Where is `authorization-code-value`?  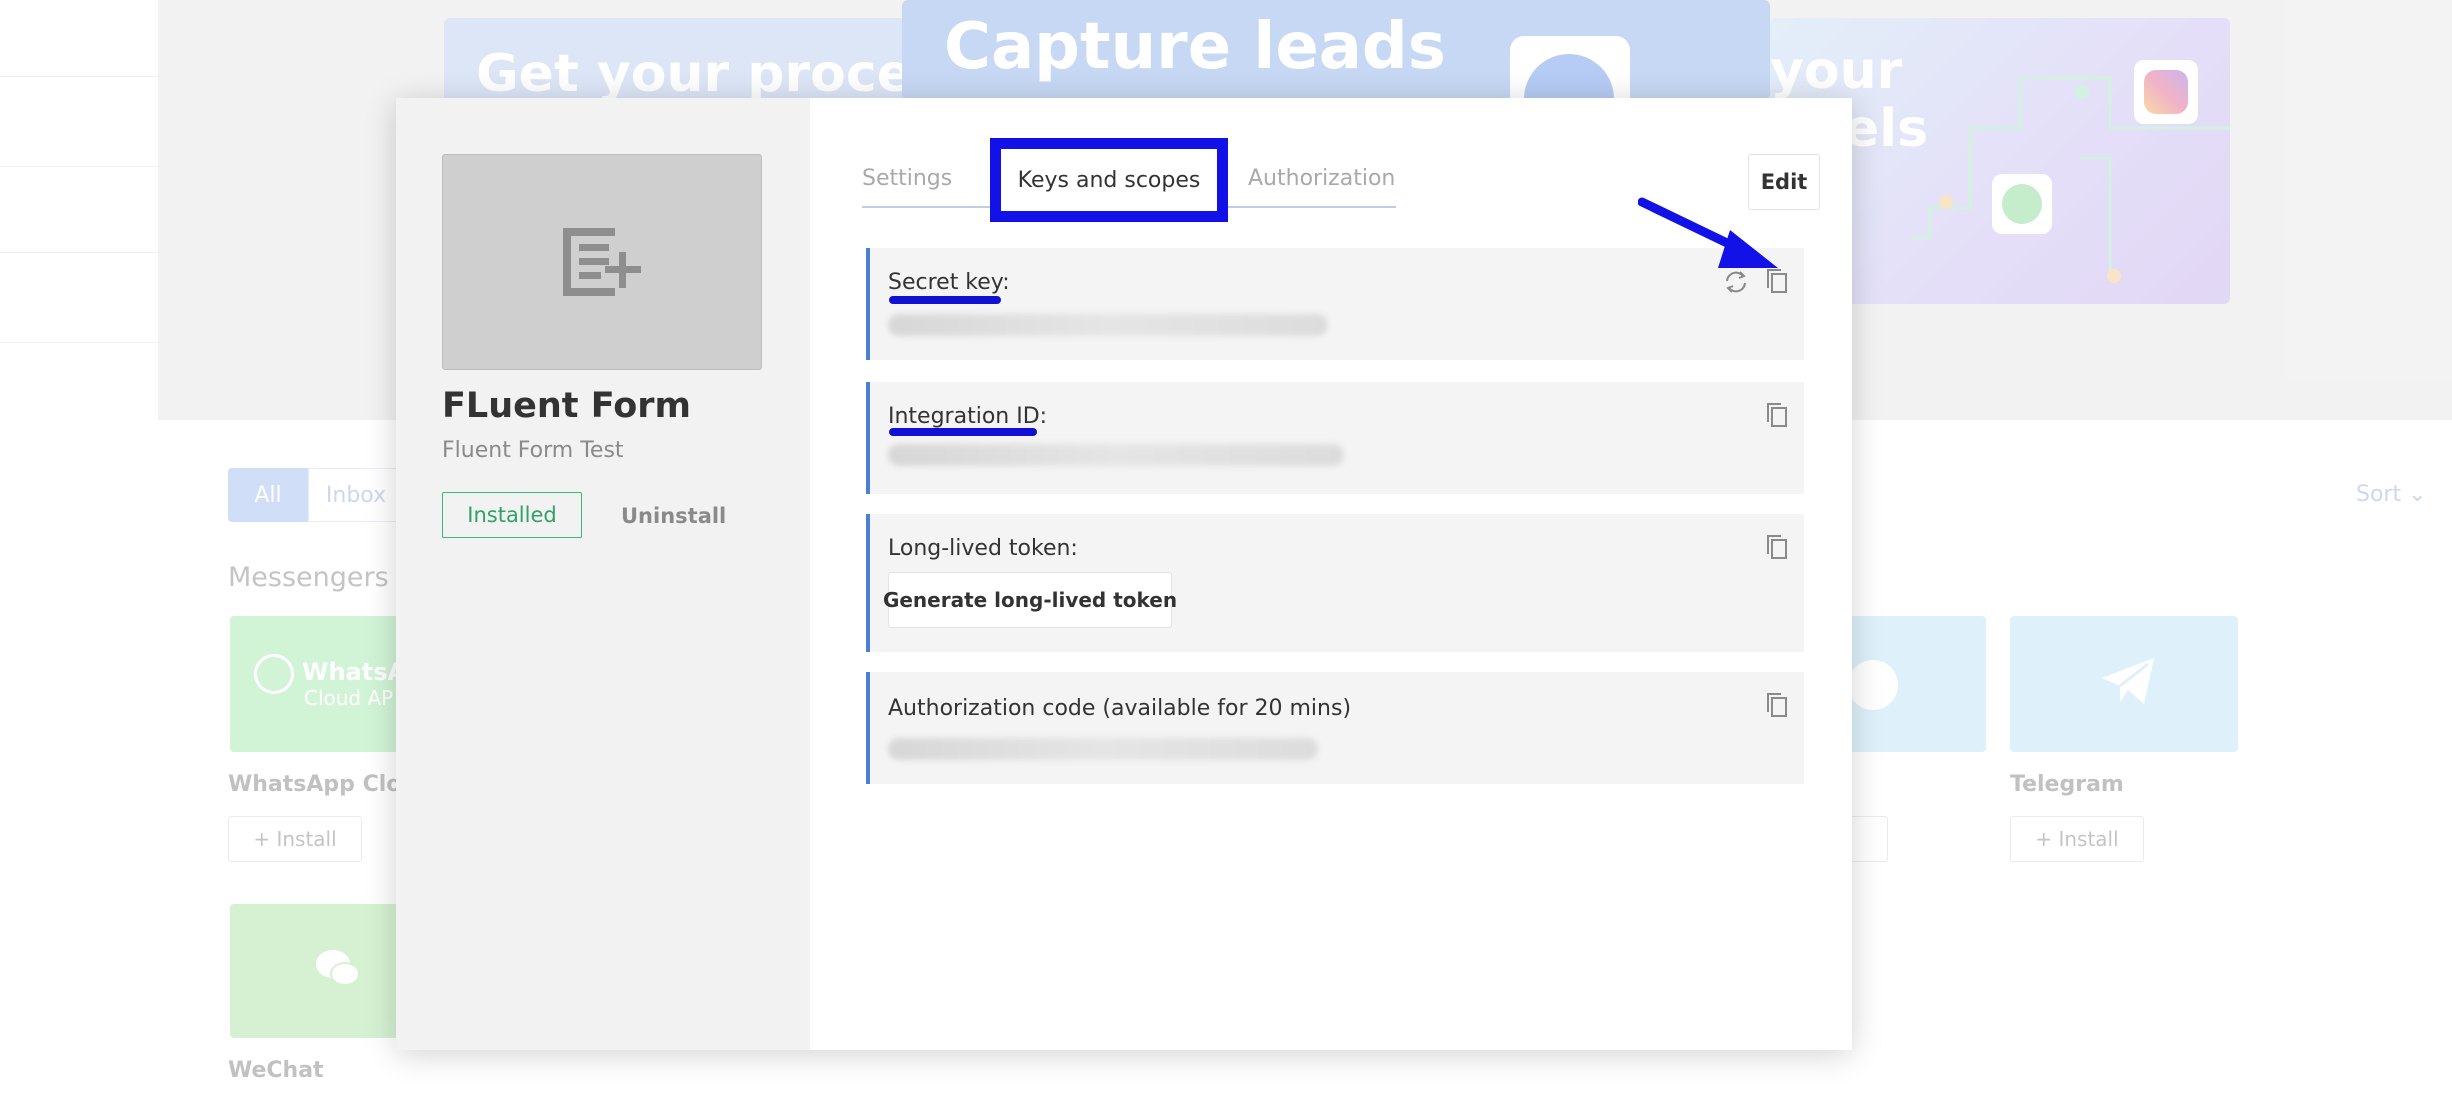
authorization-code-value is located at coordinates (1103, 749).